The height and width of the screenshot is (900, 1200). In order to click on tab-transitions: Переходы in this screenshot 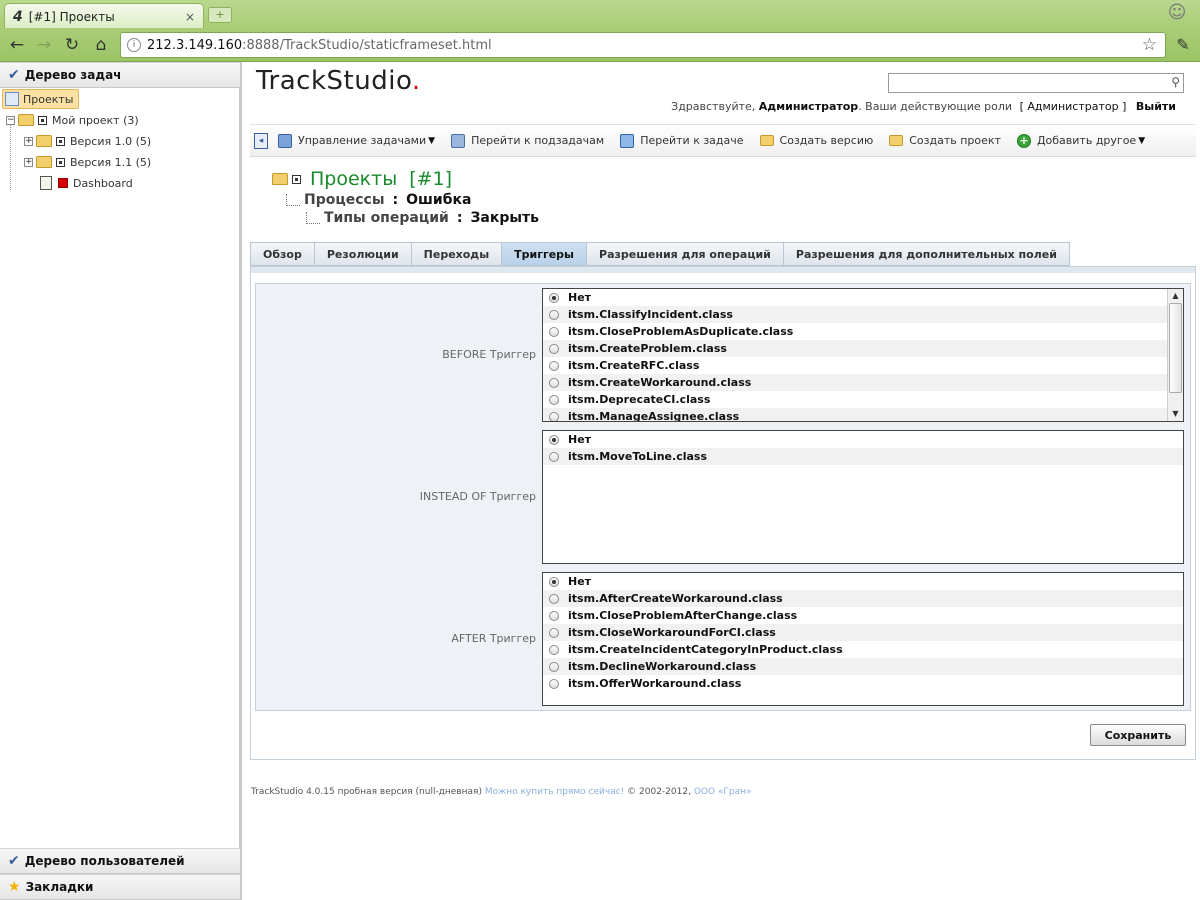, I will do `click(456, 254)`.